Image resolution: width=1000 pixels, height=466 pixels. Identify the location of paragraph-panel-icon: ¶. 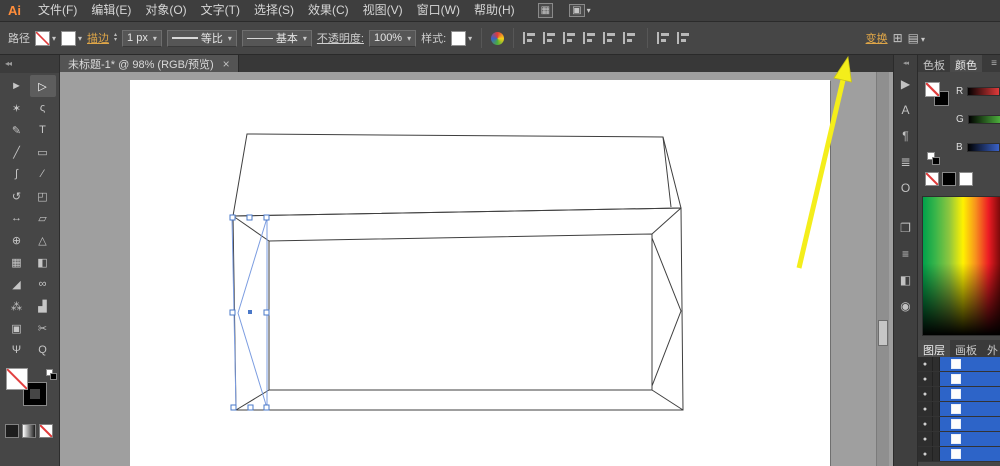
(905, 136).